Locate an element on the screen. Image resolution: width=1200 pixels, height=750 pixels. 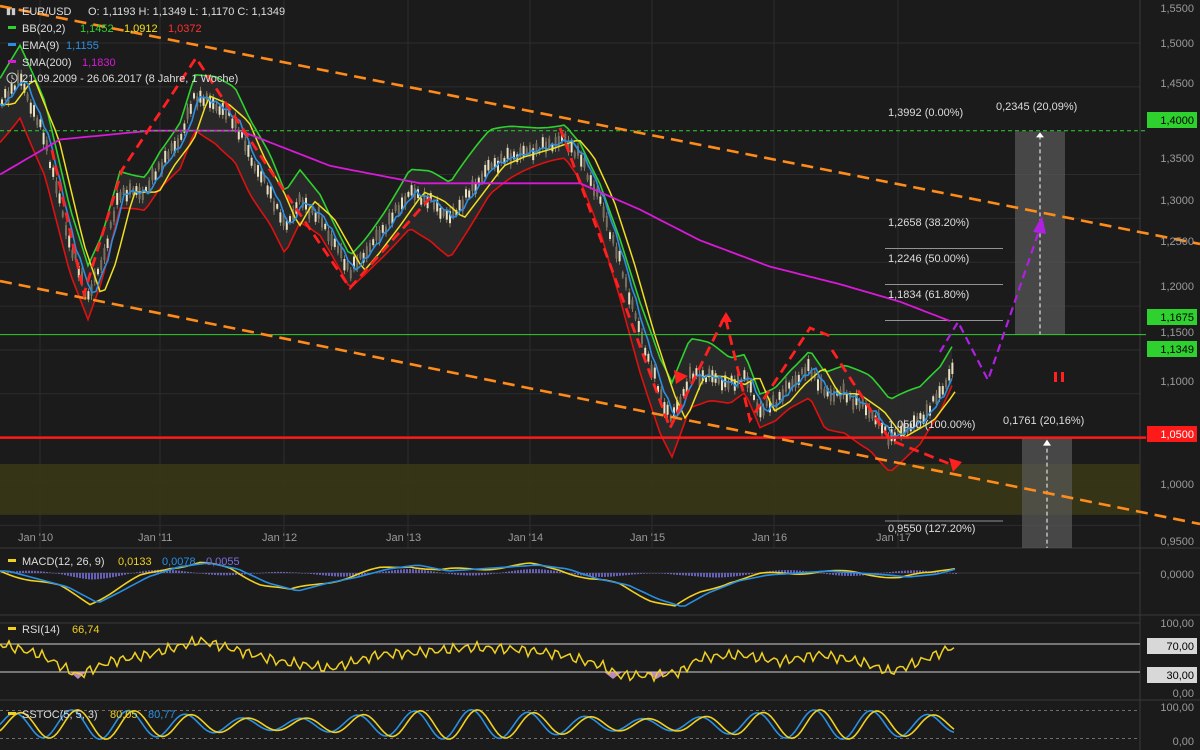
target-annotation: 0,1761 (20,16%) is located at coordinates (1043, 421).